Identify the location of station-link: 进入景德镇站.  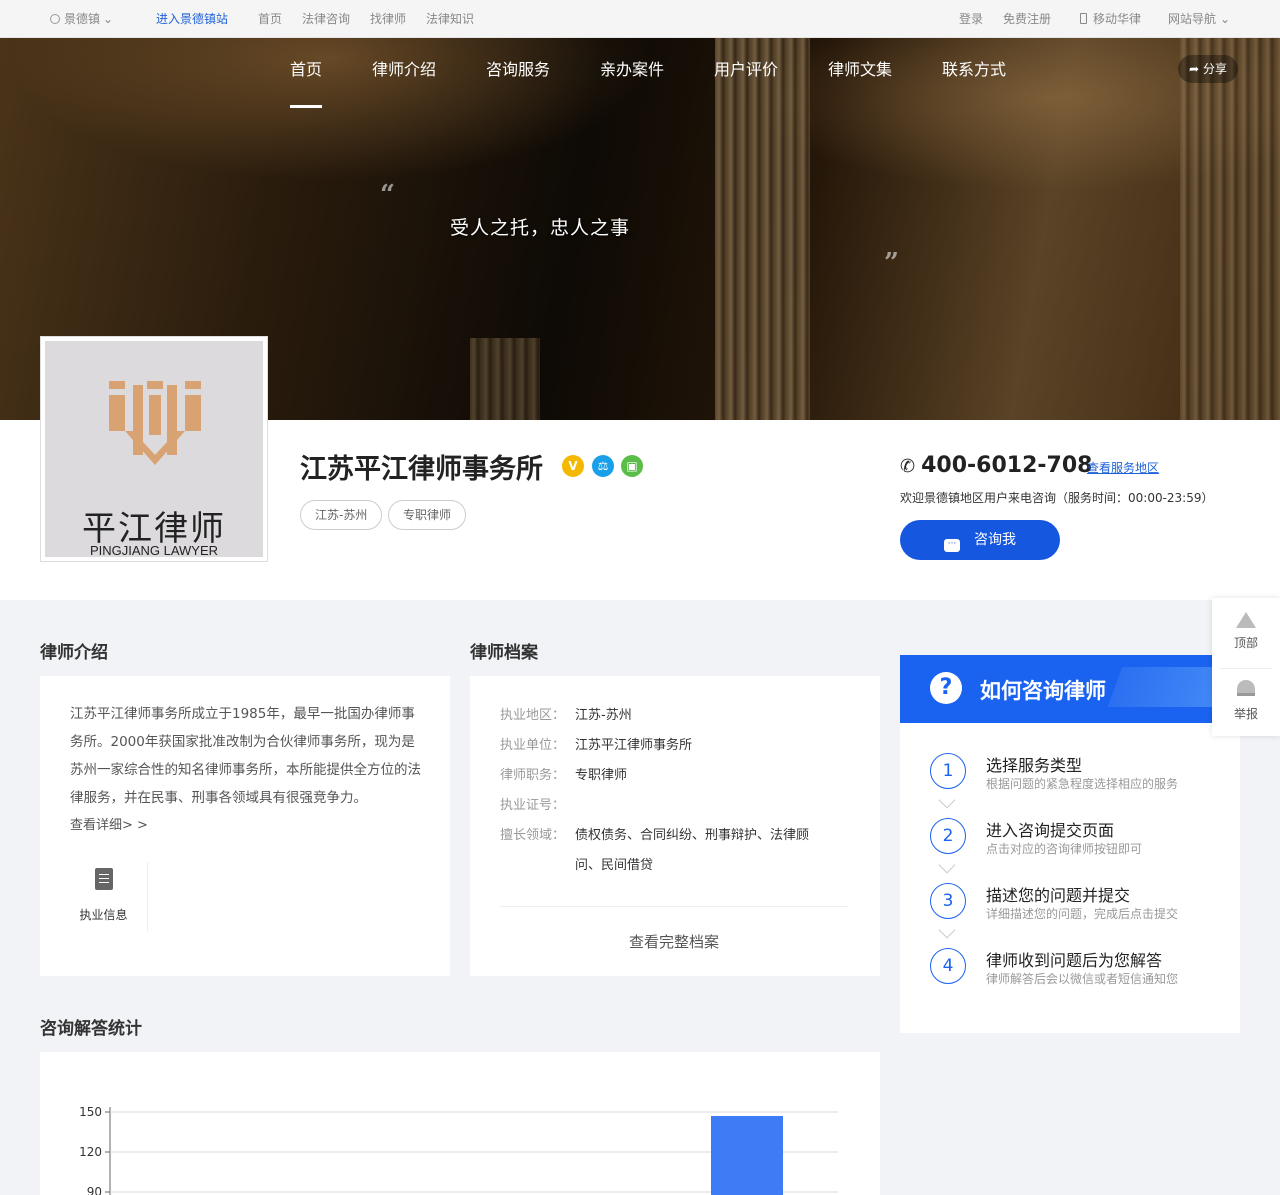
(192, 19).